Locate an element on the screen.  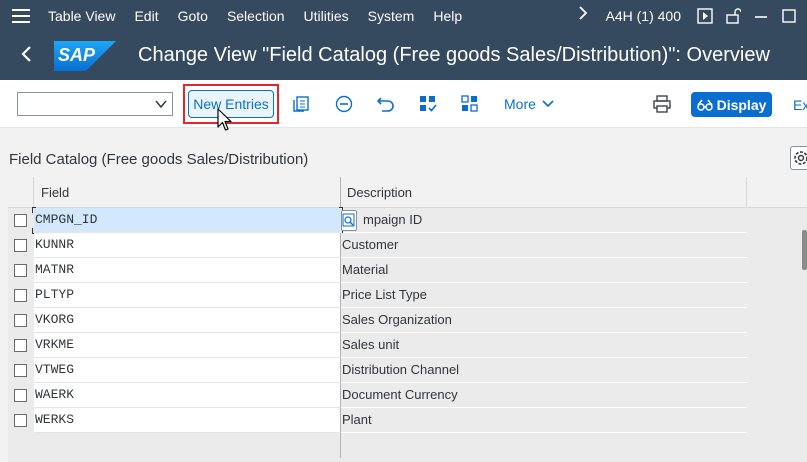
table-row: PLTYP Price List Type is located at coordinates (407, 295).